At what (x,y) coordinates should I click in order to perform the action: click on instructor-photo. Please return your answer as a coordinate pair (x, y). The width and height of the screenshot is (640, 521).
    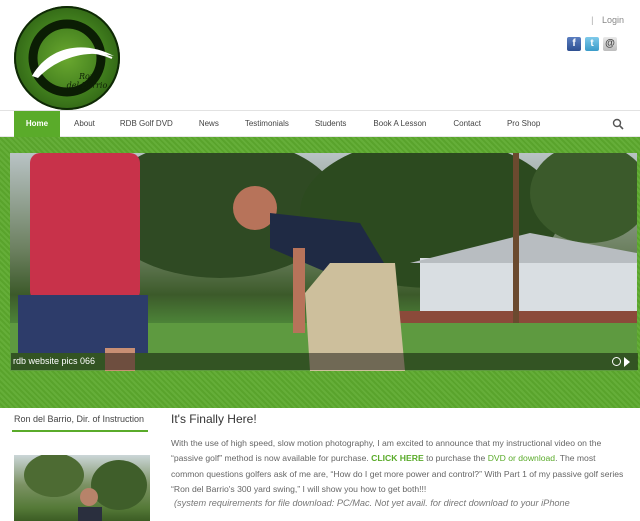
    Looking at the image, I should click on (82, 488).